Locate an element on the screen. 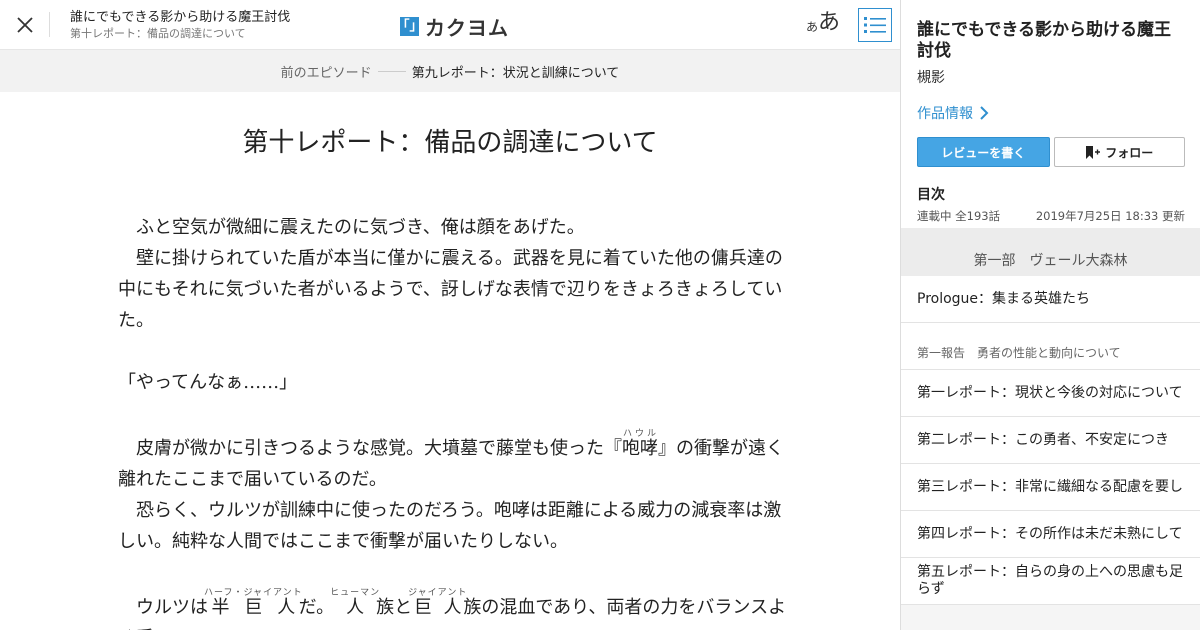 Image resolution: width=1200 pixels, height=630 pixels. ruby-text: 半巨人ハーフ・ジャイアント is located at coordinates (253, 603).